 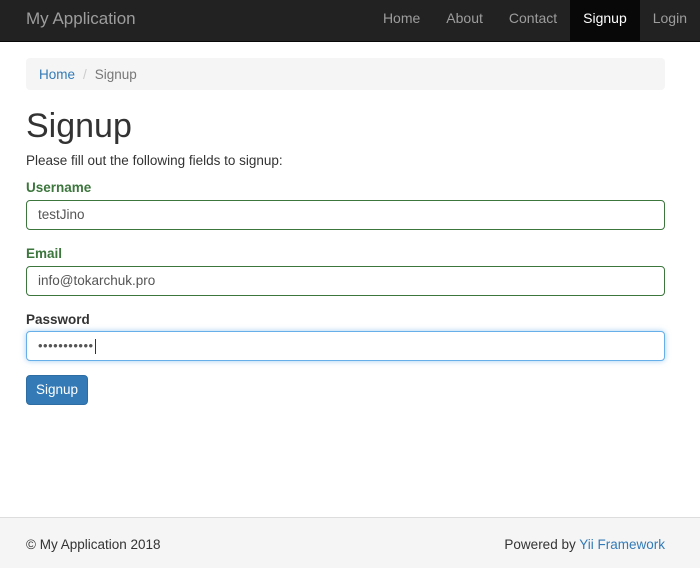 What do you see at coordinates (464, 20) in the screenshot?
I see `nav-item-about: About` at bounding box center [464, 20].